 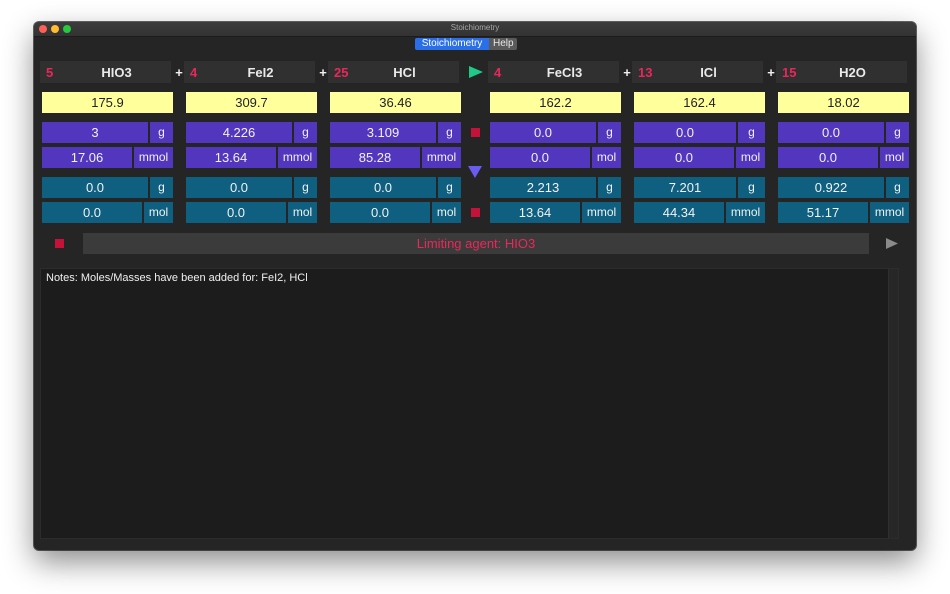 I want to click on product-3-formula: H2O, so click(x=852, y=72).